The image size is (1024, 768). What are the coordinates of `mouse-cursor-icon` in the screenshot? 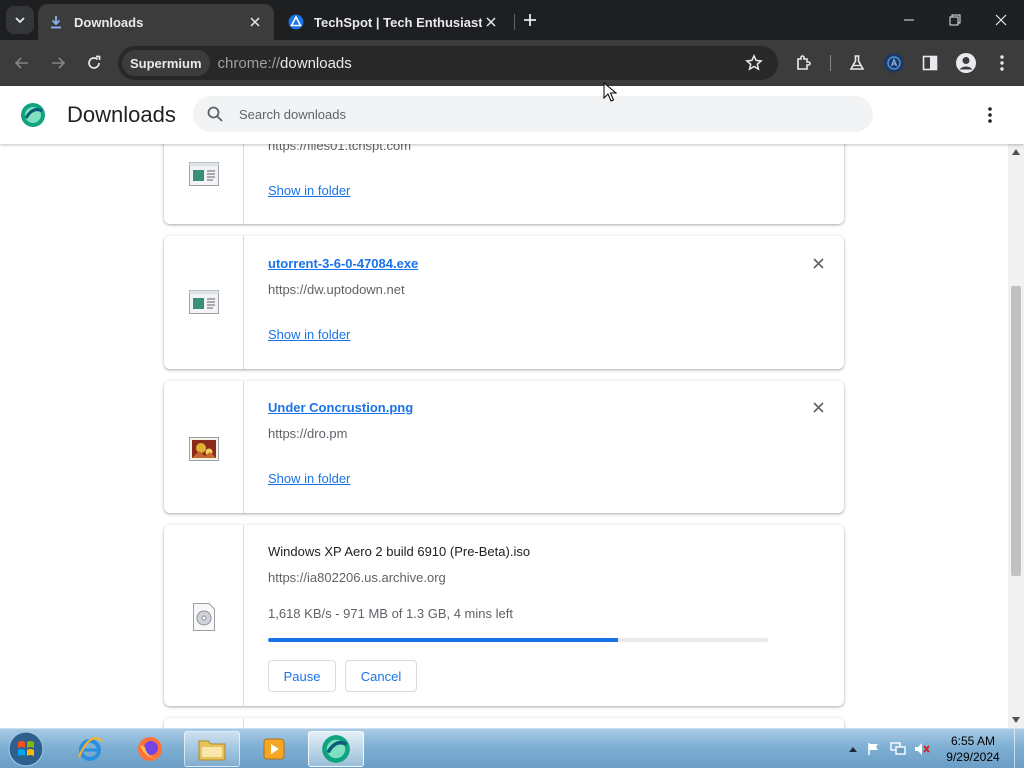 It's located at (610, 92).